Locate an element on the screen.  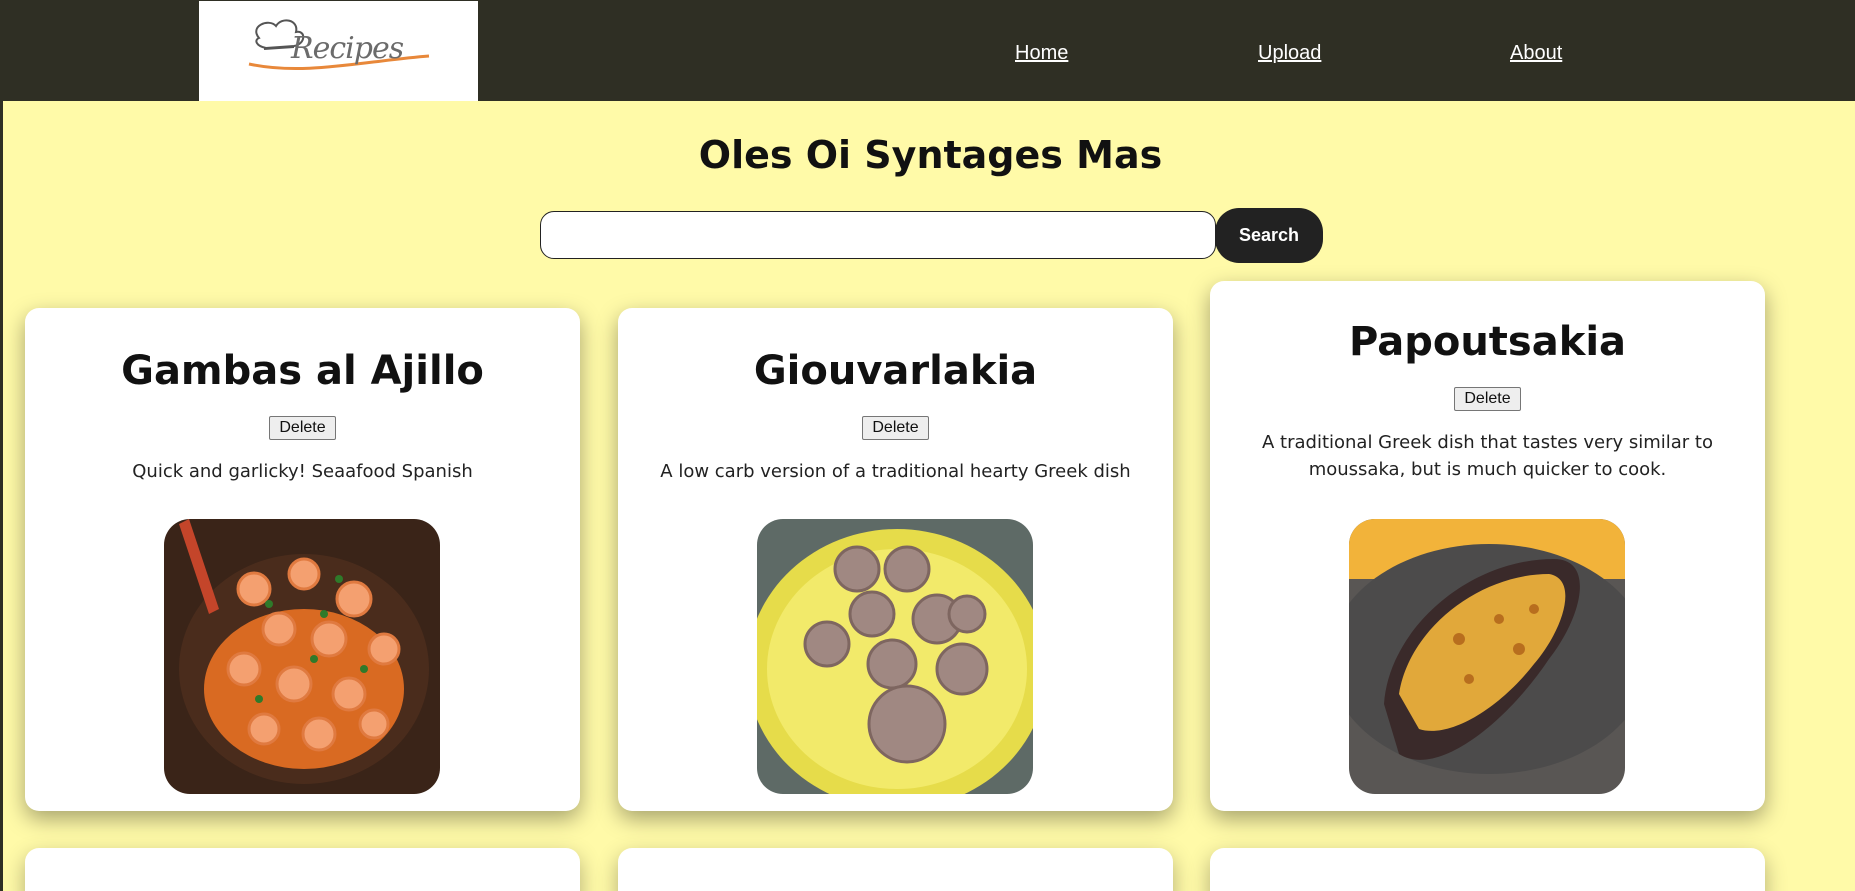
search-button: Search is located at coordinates (1269, 235).